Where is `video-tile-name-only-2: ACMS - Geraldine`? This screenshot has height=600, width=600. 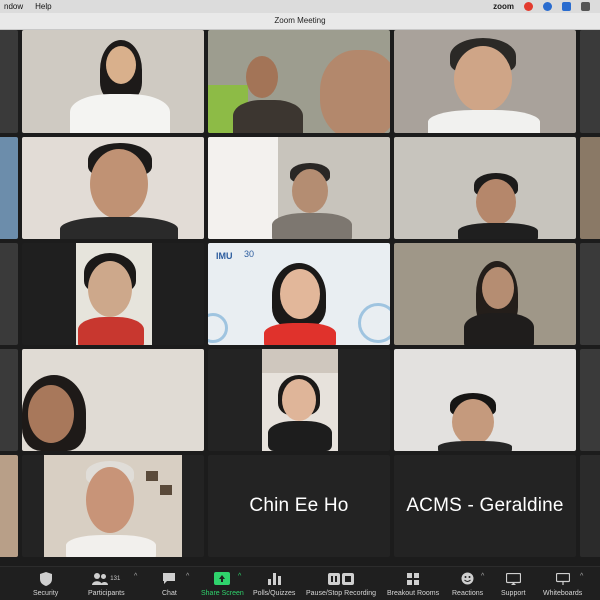 video-tile-name-only-2: ACMS - Geraldine is located at coordinates (485, 506).